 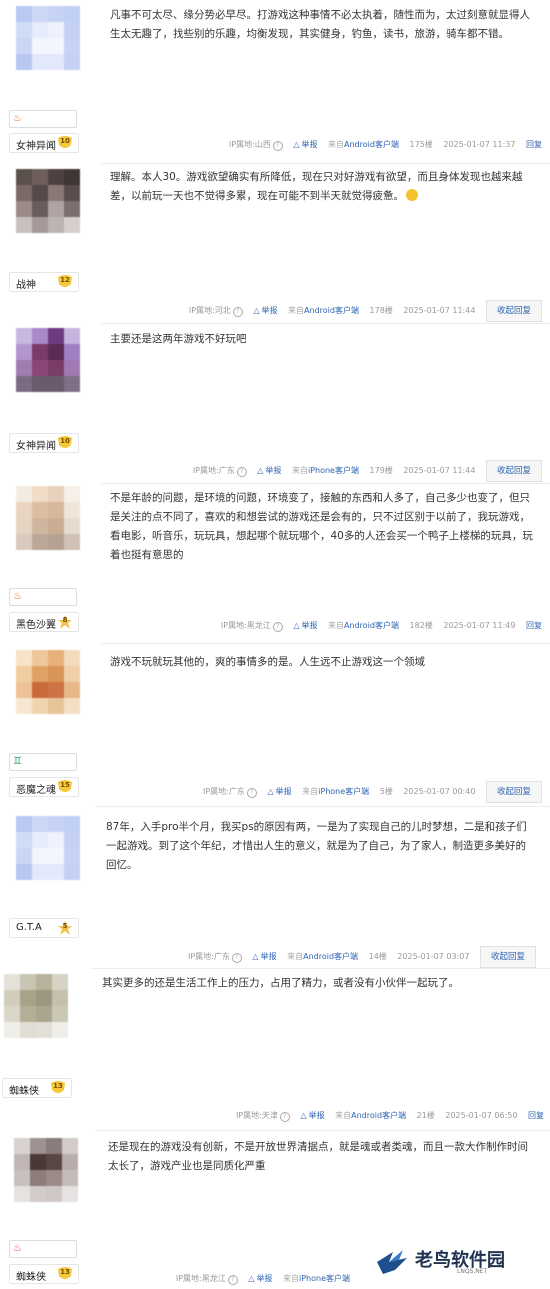 What do you see at coordinates (336, 791) in the screenshot?
I see `client-info: 来自iPhone客户端` at bounding box center [336, 791].